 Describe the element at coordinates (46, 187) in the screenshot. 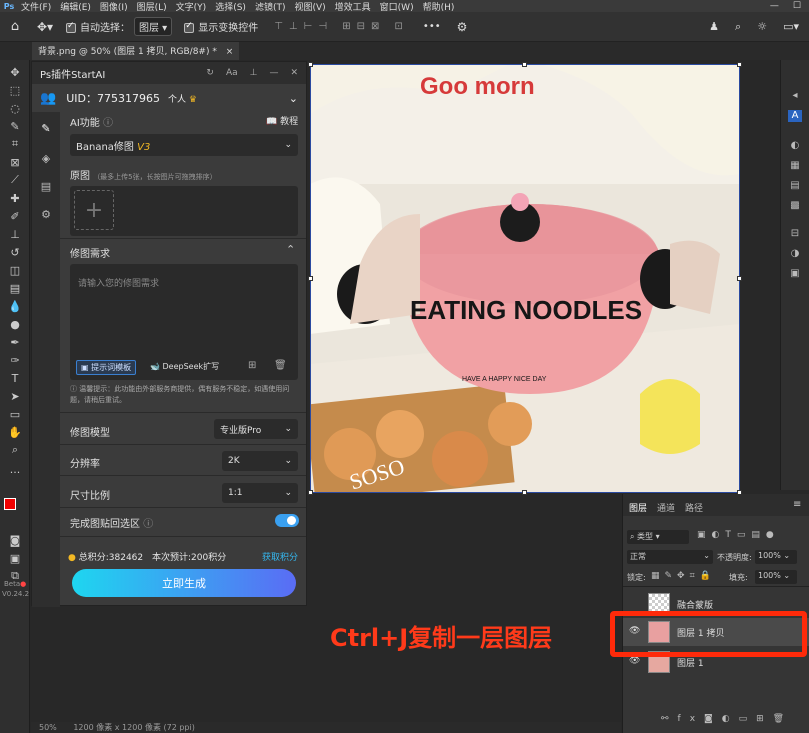

I see `document-icon: ▤` at that location.